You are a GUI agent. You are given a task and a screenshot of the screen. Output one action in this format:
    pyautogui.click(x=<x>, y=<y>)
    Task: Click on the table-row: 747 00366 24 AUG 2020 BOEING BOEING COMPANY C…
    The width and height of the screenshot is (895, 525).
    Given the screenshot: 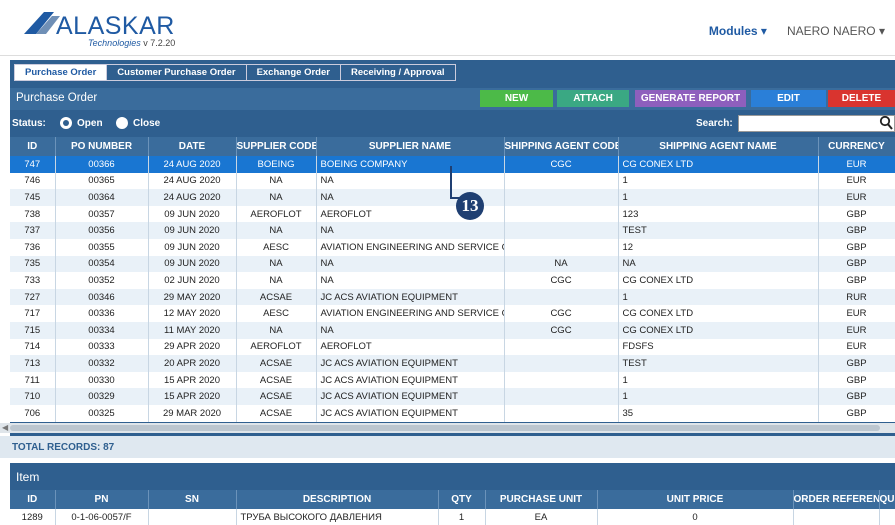 What is the action you would take?
    pyautogui.click(x=452, y=164)
    